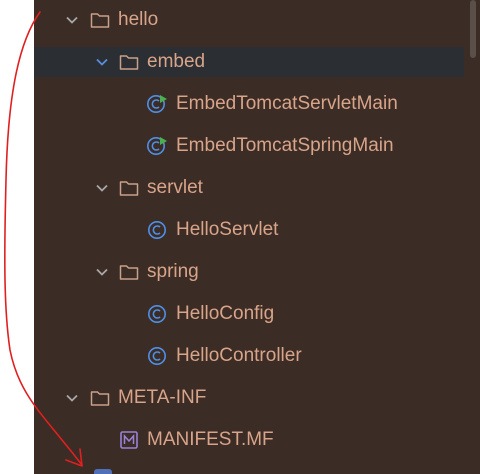 This screenshot has width=480, height=474. I want to click on tree-item-label: spring, so click(173, 271).